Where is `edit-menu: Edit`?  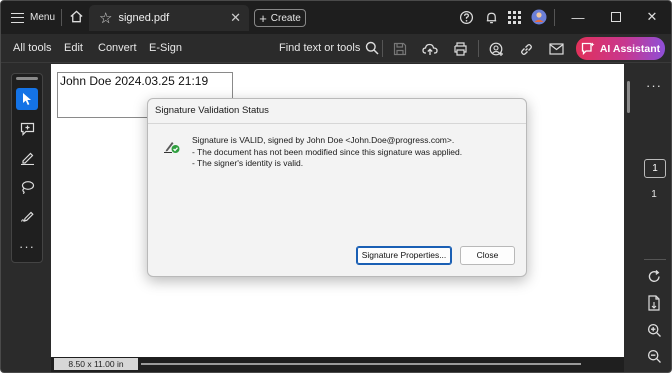 edit-menu: Edit is located at coordinates (73, 48).